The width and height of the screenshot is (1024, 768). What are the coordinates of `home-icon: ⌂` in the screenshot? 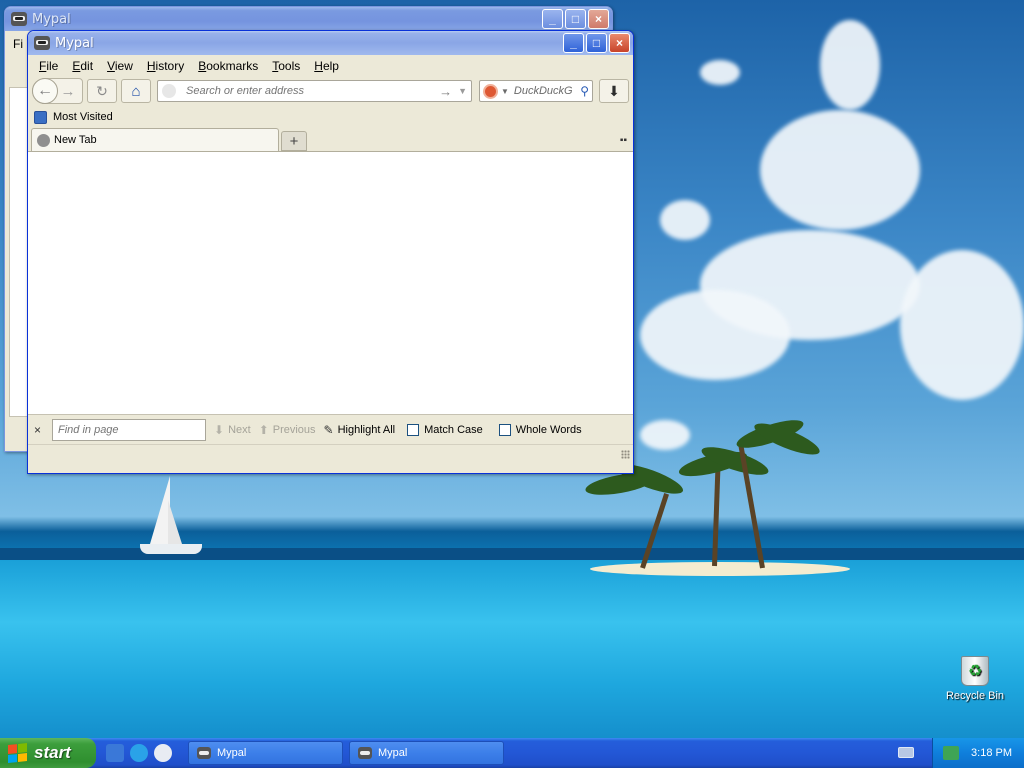 It's located at (136, 91).